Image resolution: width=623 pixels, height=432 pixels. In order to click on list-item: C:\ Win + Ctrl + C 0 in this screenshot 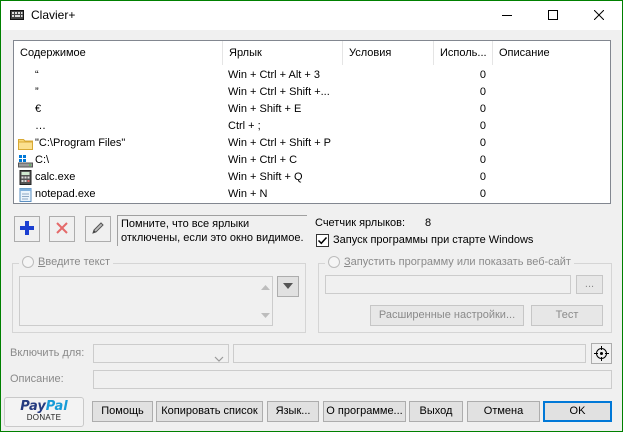, I will do `click(312, 160)`.